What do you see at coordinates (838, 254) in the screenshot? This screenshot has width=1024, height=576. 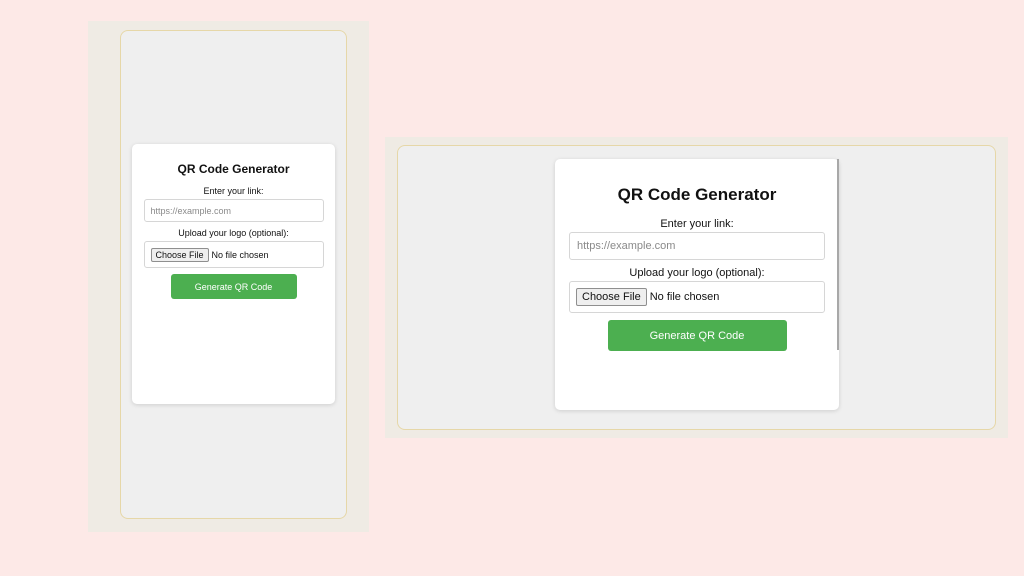 I see `card-scrollbar` at bounding box center [838, 254].